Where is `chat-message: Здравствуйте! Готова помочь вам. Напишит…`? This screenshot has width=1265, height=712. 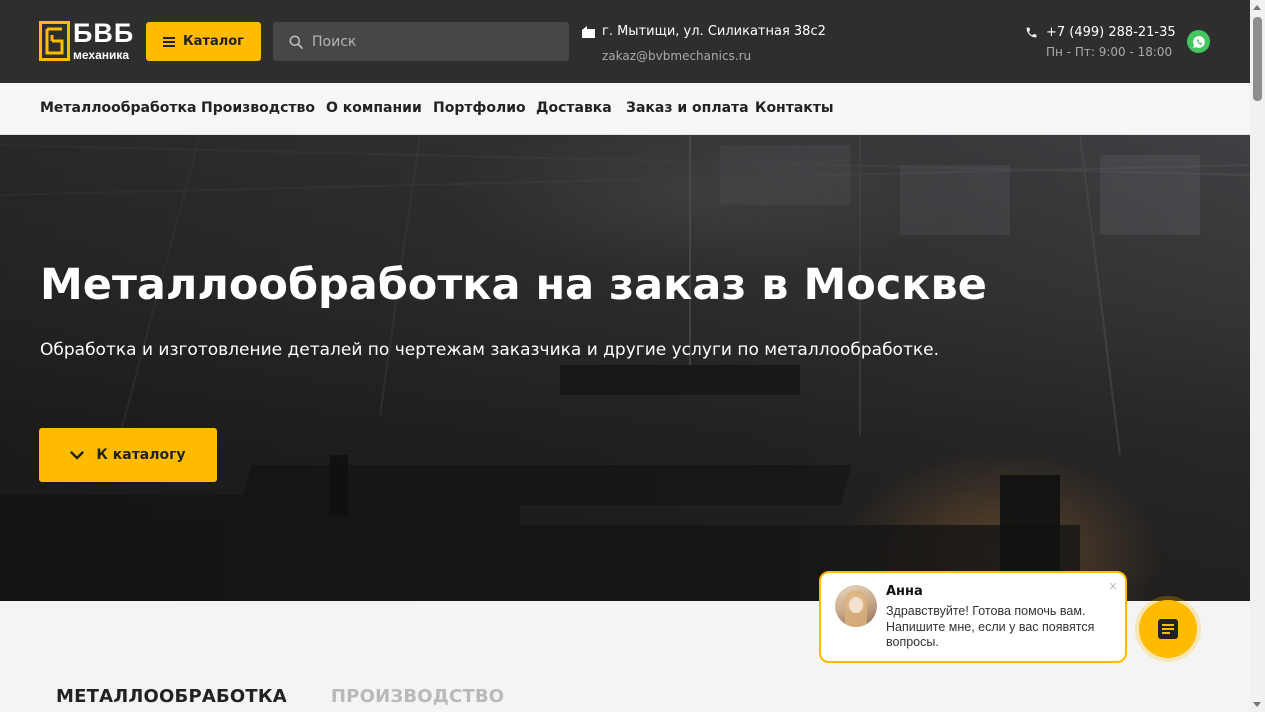 chat-message: Здравствуйте! Готова помочь вам. Напишит… is located at coordinates (990, 626).